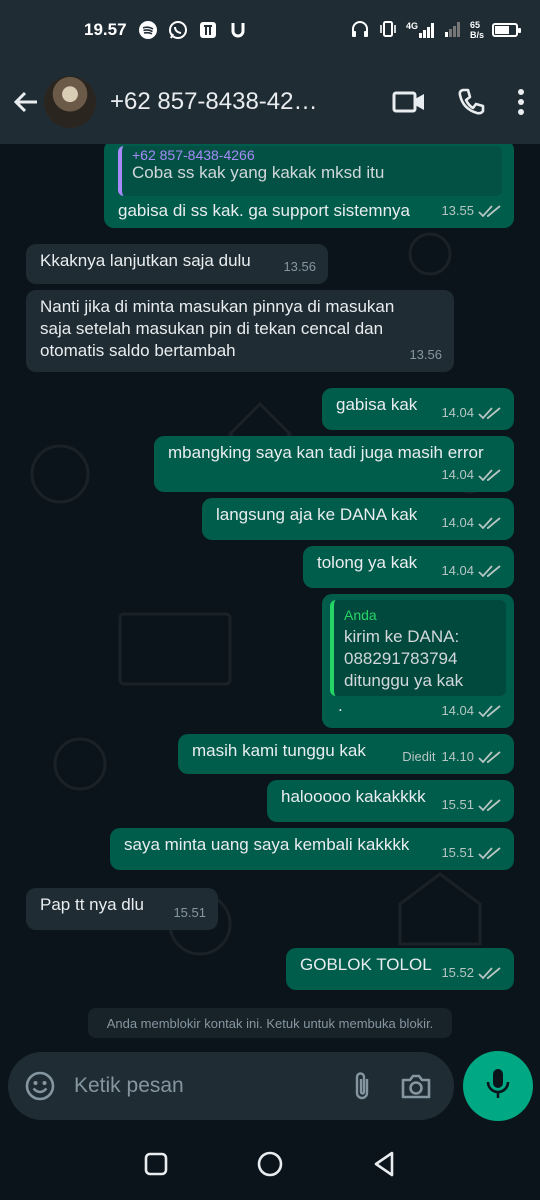 Image resolution: width=540 pixels, height=1200 pixels. I want to click on status-time: 19.57, so click(105, 29).